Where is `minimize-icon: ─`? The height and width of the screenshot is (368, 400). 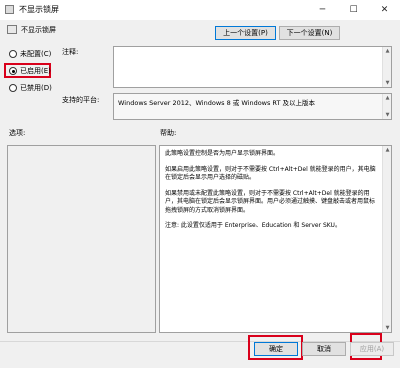
minimize-icon: ─ is located at coordinates (322, 10).